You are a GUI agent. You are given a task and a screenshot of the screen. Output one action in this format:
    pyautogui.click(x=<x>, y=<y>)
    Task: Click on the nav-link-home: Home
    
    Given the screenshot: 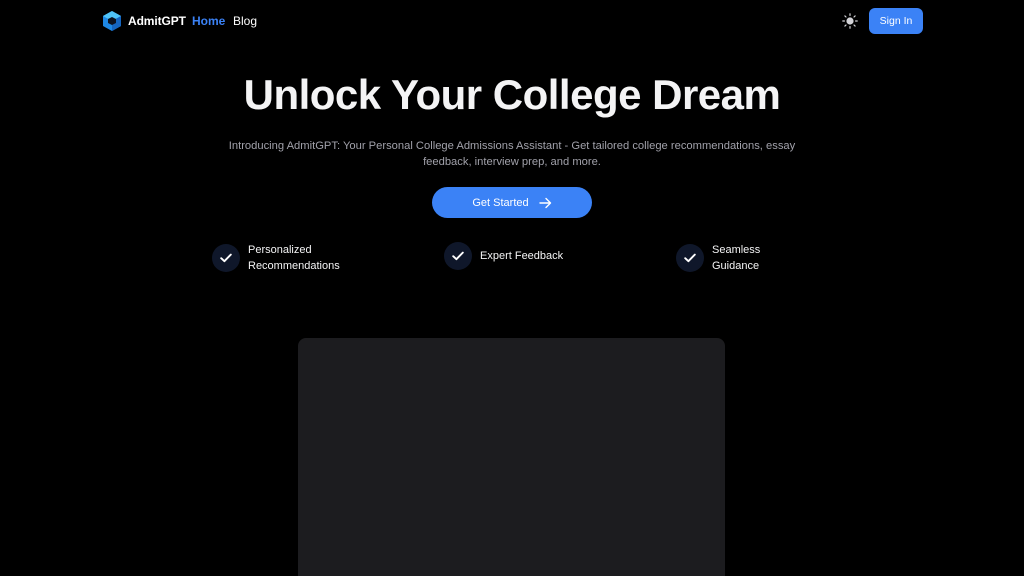 What is the action you would take?
    pyautogui.click(x=208, y=21)
    